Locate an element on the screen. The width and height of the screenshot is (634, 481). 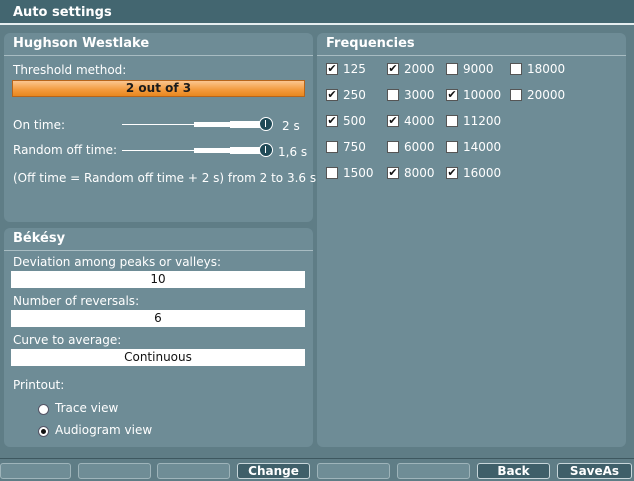
deviation-field: 10 is located at coordinates (158, 279).